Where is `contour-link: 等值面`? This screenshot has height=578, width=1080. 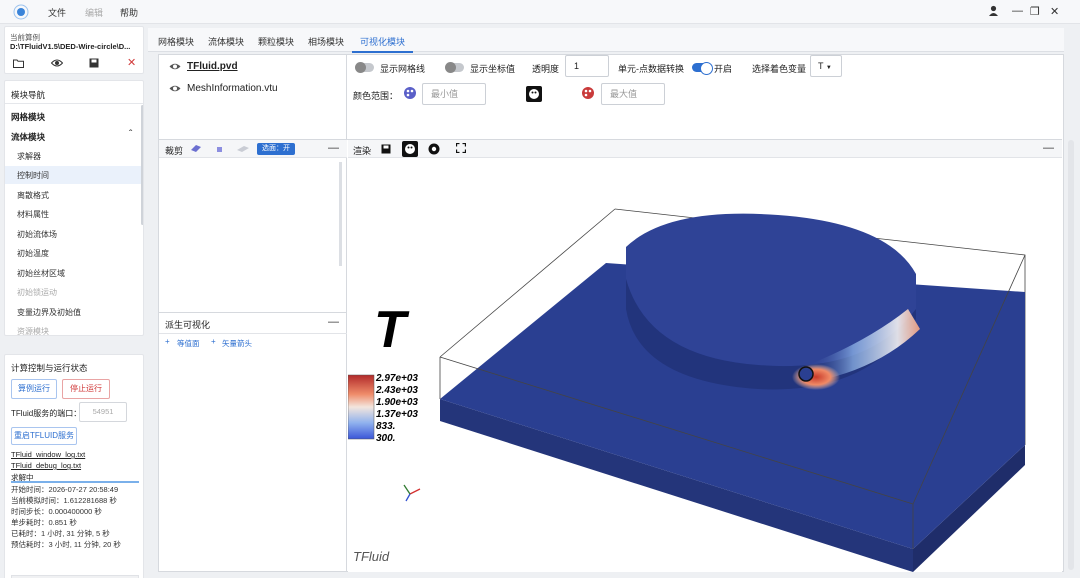
contour-link: 等值面 is located at coordinates (188, 343).